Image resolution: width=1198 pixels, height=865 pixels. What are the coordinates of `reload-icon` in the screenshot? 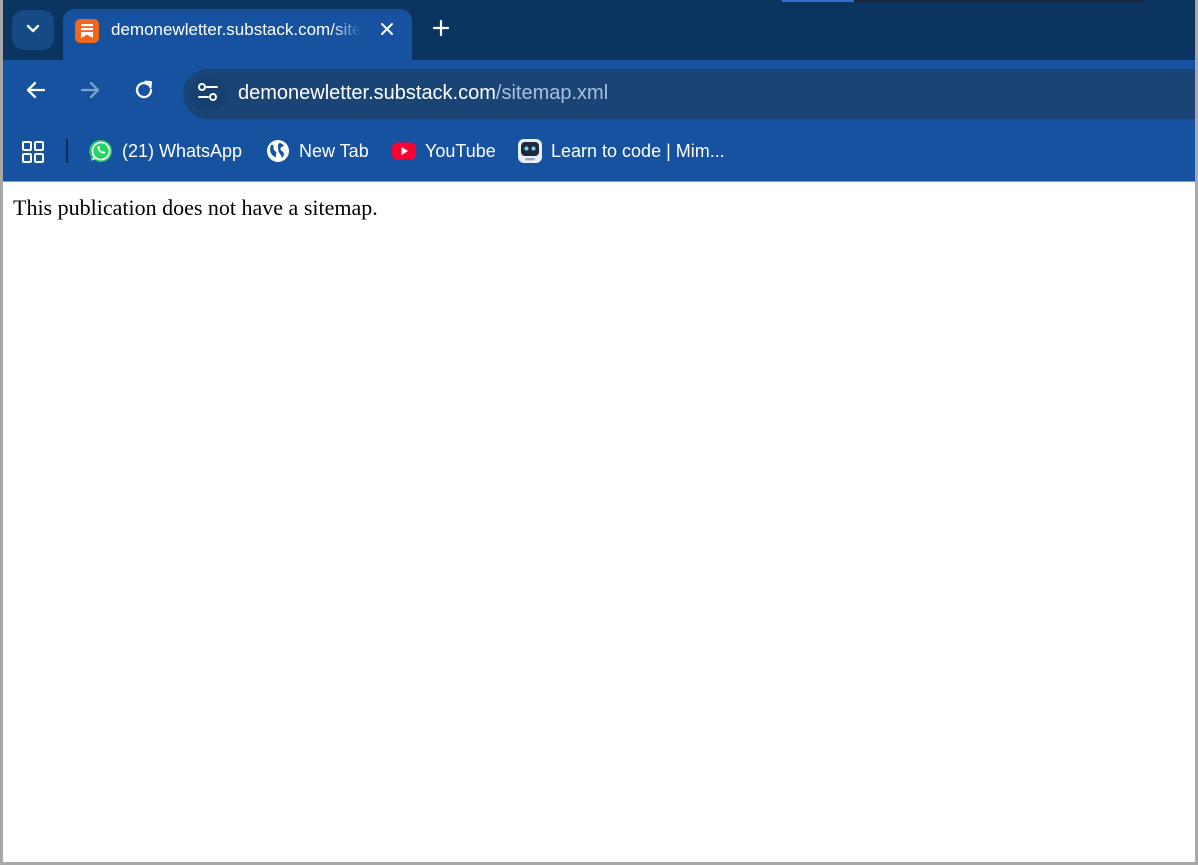 It's located at (144, 92).